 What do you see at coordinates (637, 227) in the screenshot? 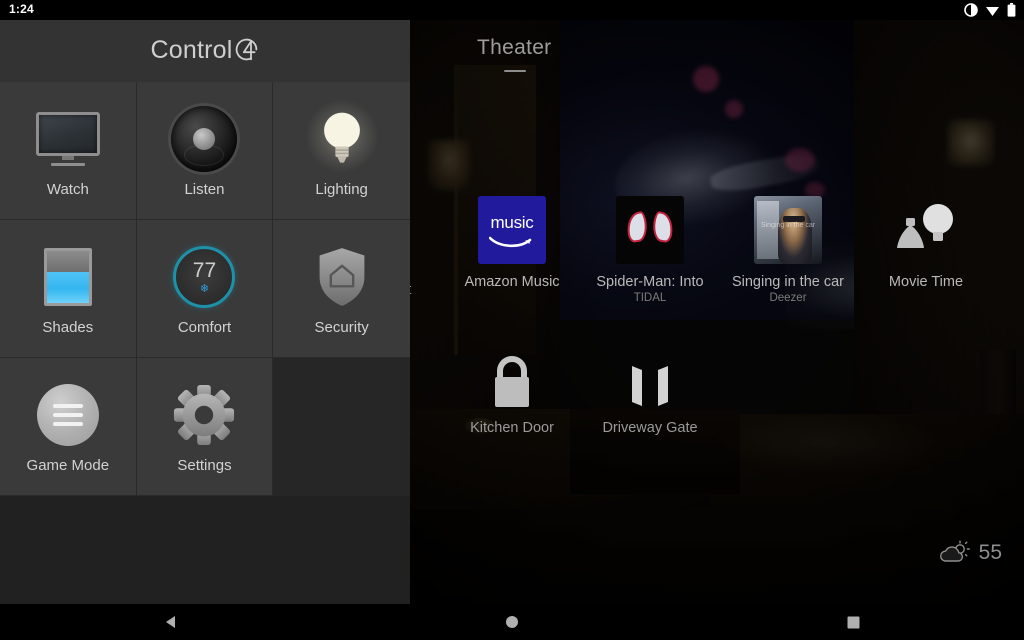
I see `spider-mask-eye-left` at bounding box center [637, 227].